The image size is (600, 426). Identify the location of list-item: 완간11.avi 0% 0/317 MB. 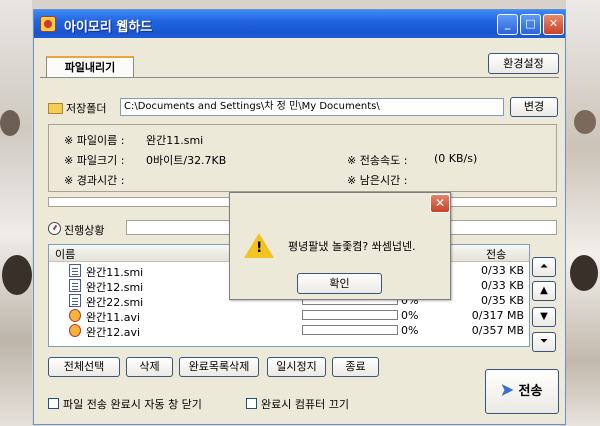
(289, 316).